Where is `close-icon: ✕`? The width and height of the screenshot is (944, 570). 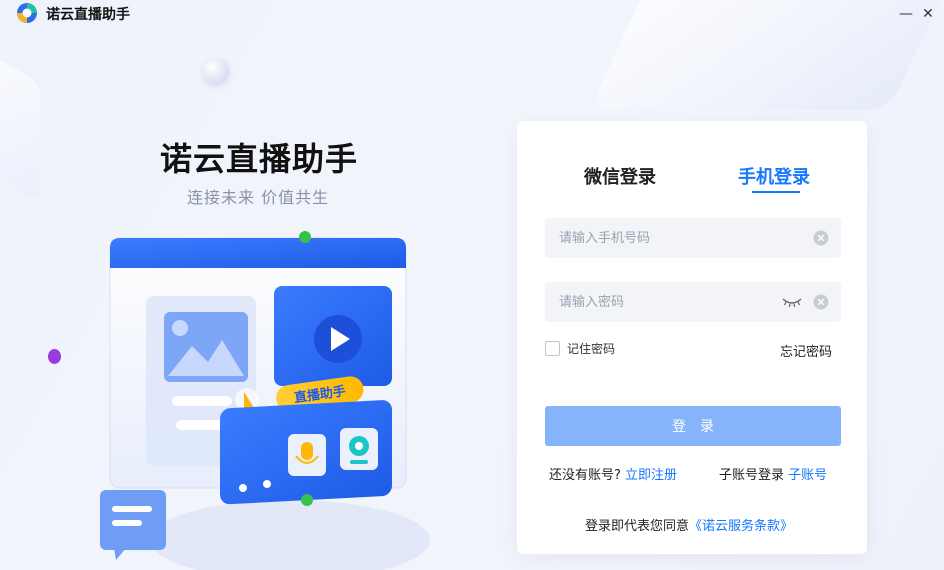
close-icon: ✕ is located at coordinates (928, 14).